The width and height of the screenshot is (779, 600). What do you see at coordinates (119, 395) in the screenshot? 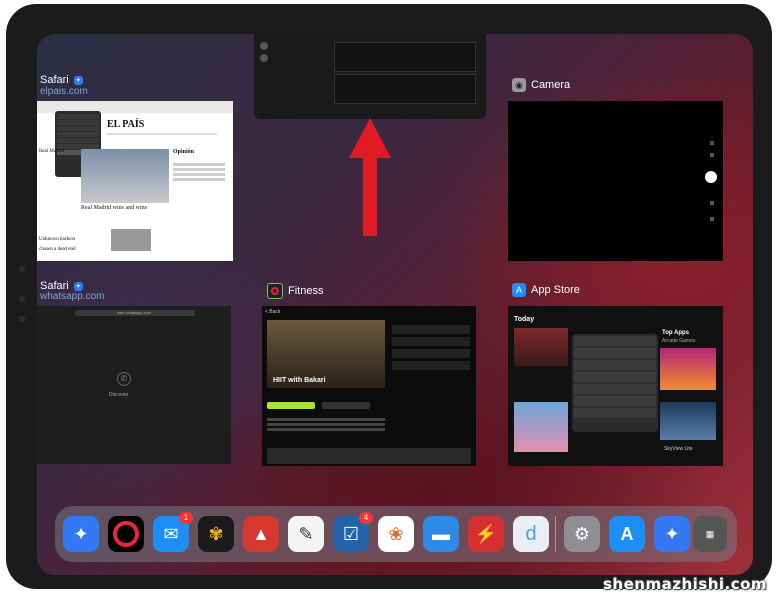
I see `discover-heading: Discover` at bounding box center [119, 395].